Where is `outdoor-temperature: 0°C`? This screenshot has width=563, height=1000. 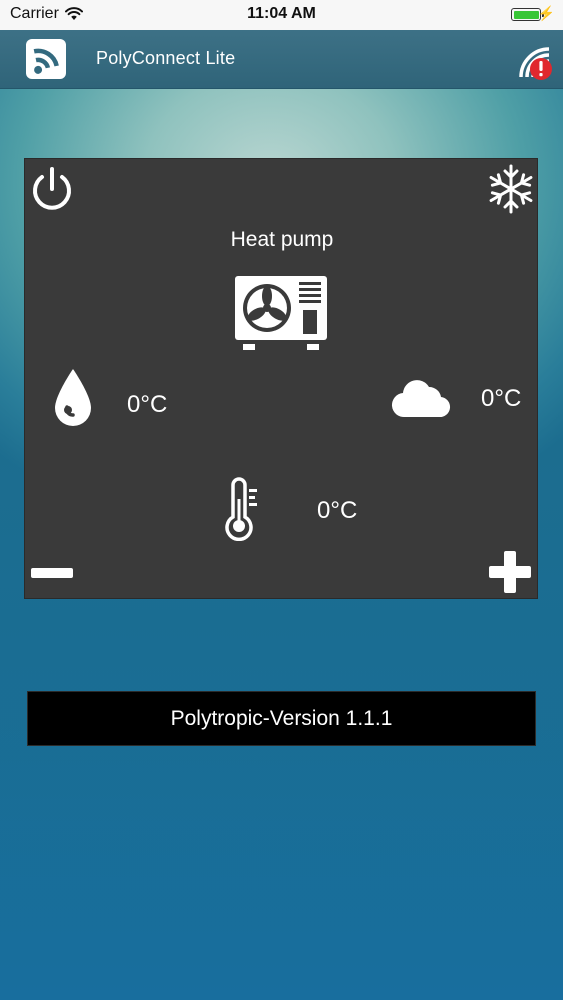 outdoor-temperature: 0°C is located at coordinates (501, 398).